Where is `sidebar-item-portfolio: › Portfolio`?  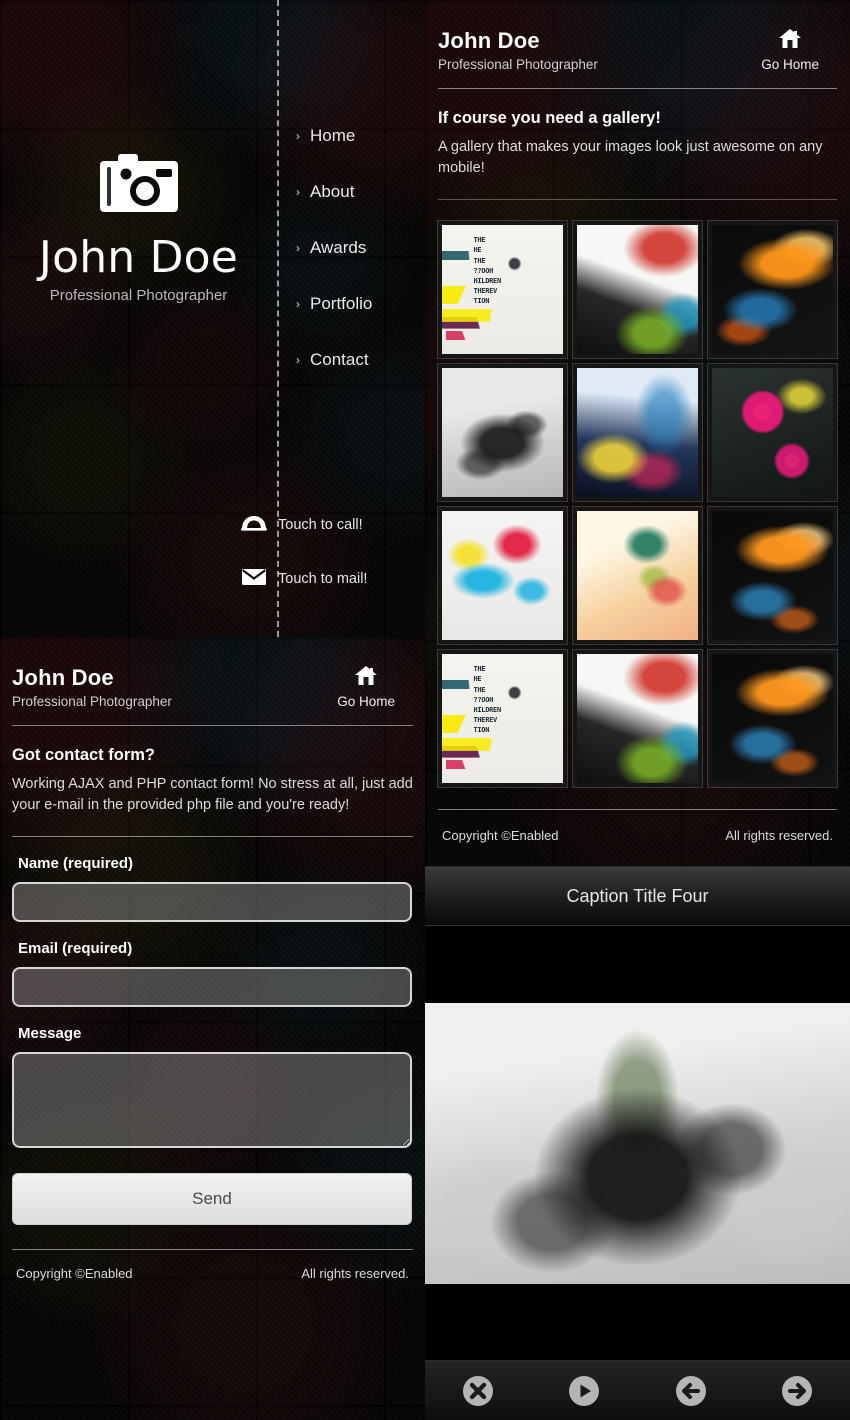 sidebar-item-portfolio: › Portfolio is located at coordinates (360, 304).